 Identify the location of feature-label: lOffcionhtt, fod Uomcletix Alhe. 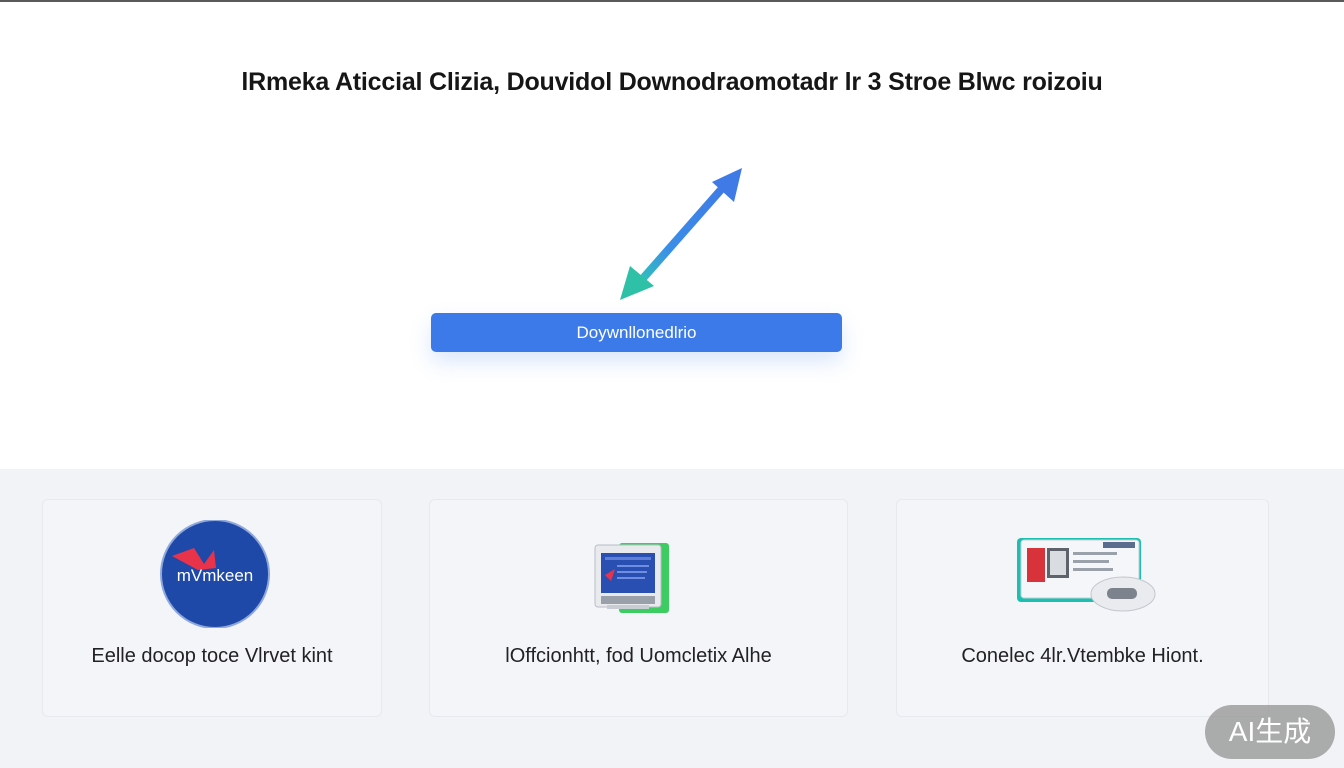
(638, 656).